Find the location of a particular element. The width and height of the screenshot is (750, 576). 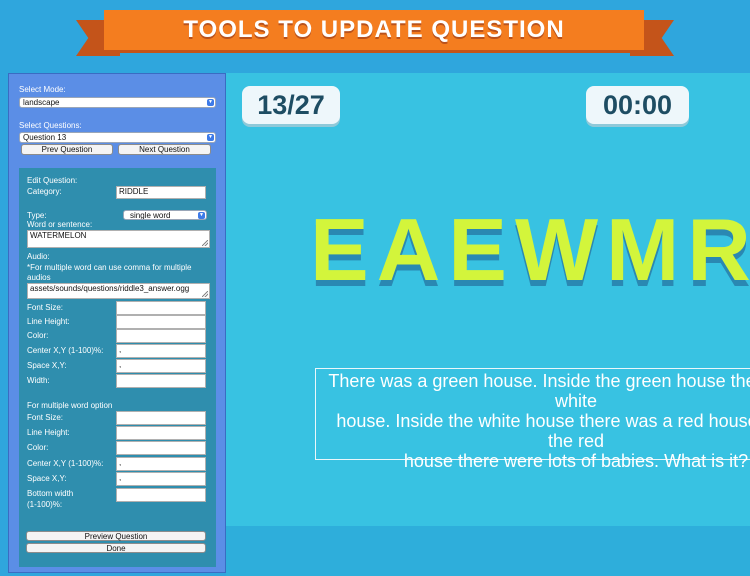

scrambled-word: EAEWMRO is located at coordinates (530, 249).